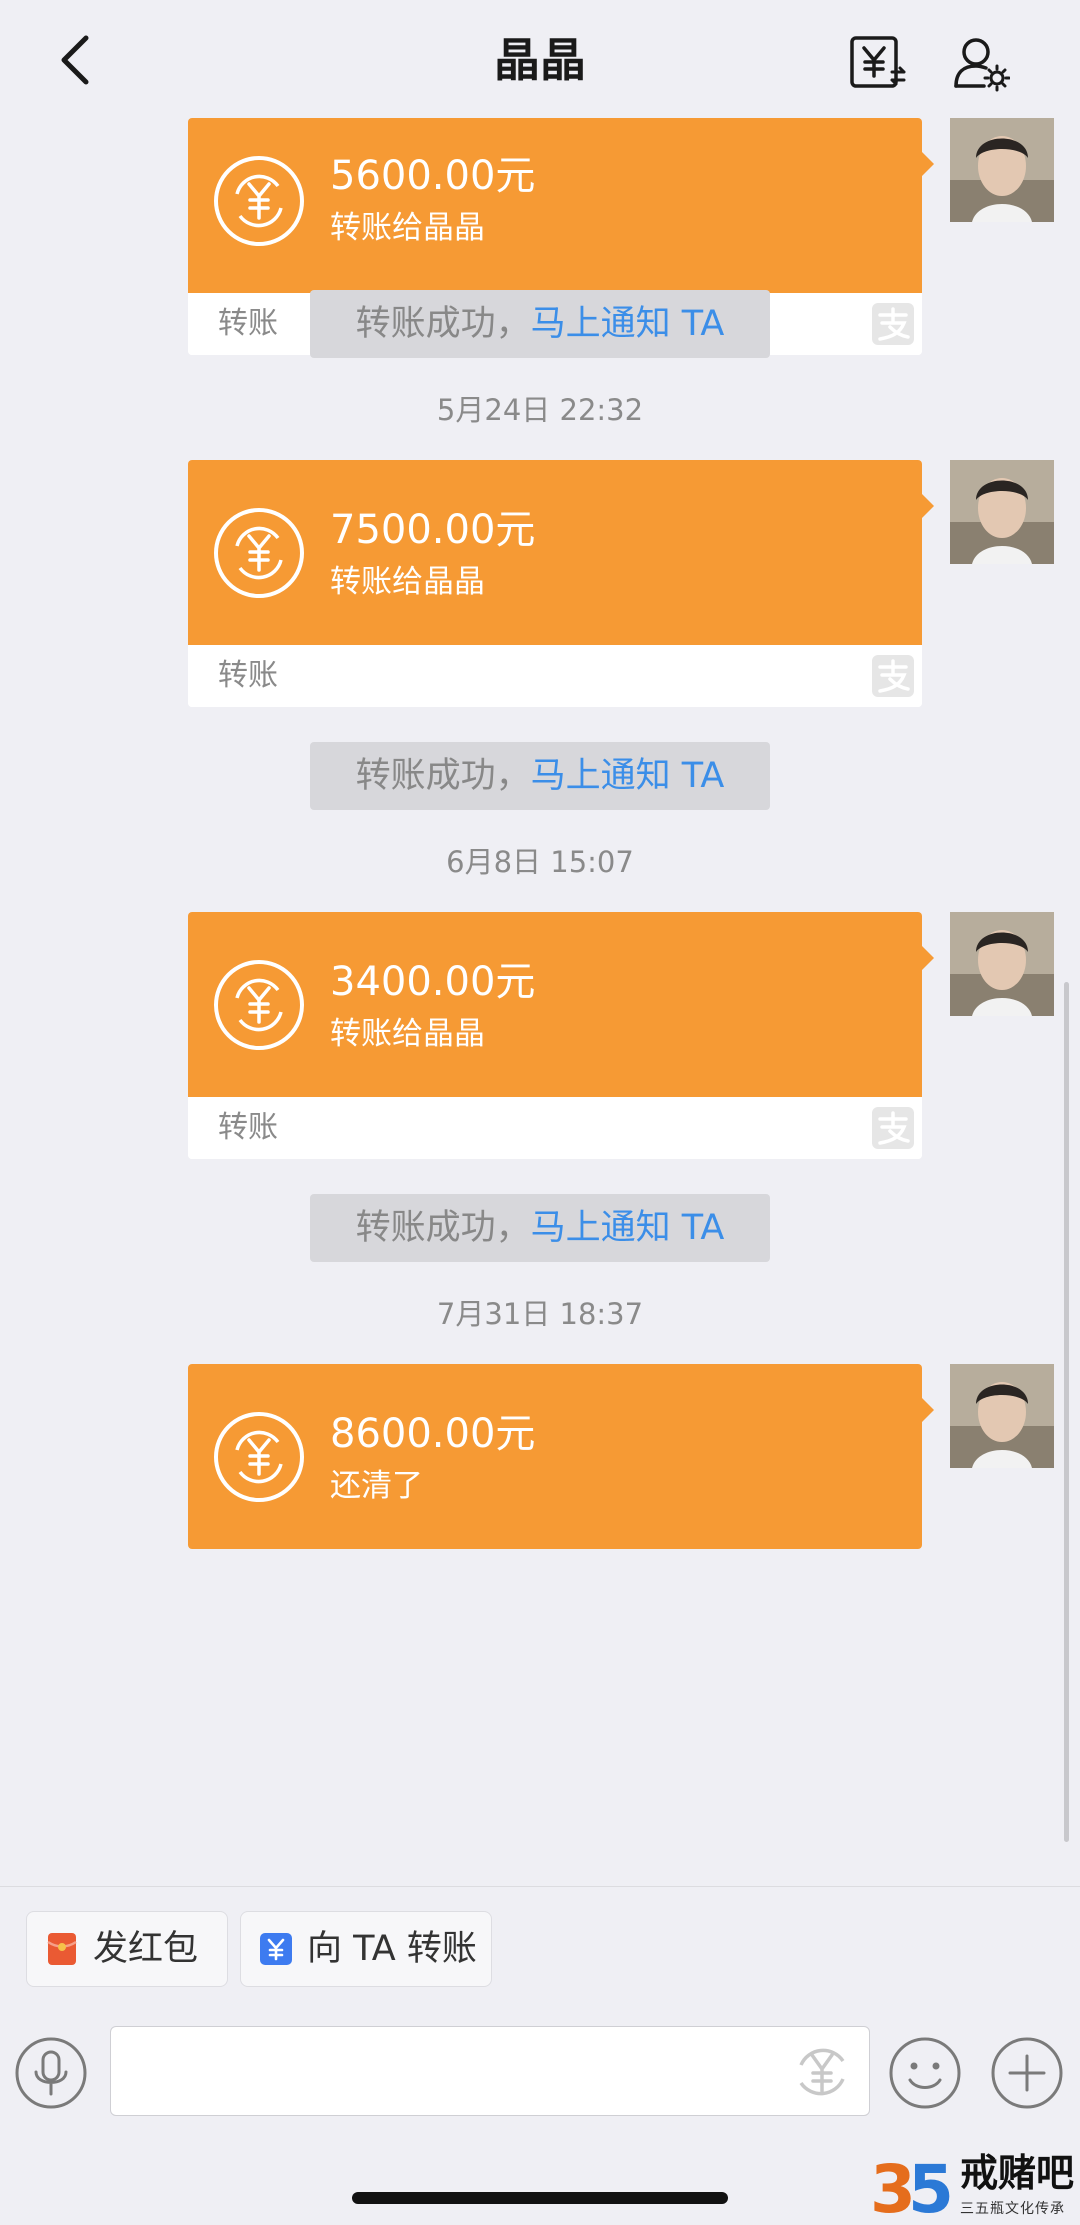  I want to click on transfer-to-ta-button: 向 TA 转账, so click(366, 1949).